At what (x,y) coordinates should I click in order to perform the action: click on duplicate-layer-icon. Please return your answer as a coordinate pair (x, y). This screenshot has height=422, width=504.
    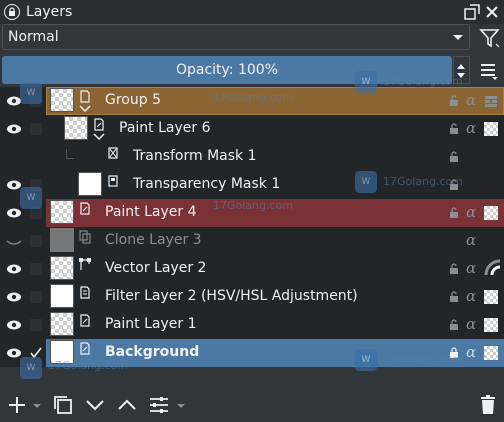
    Looking at the image, I should click on (63, 405).